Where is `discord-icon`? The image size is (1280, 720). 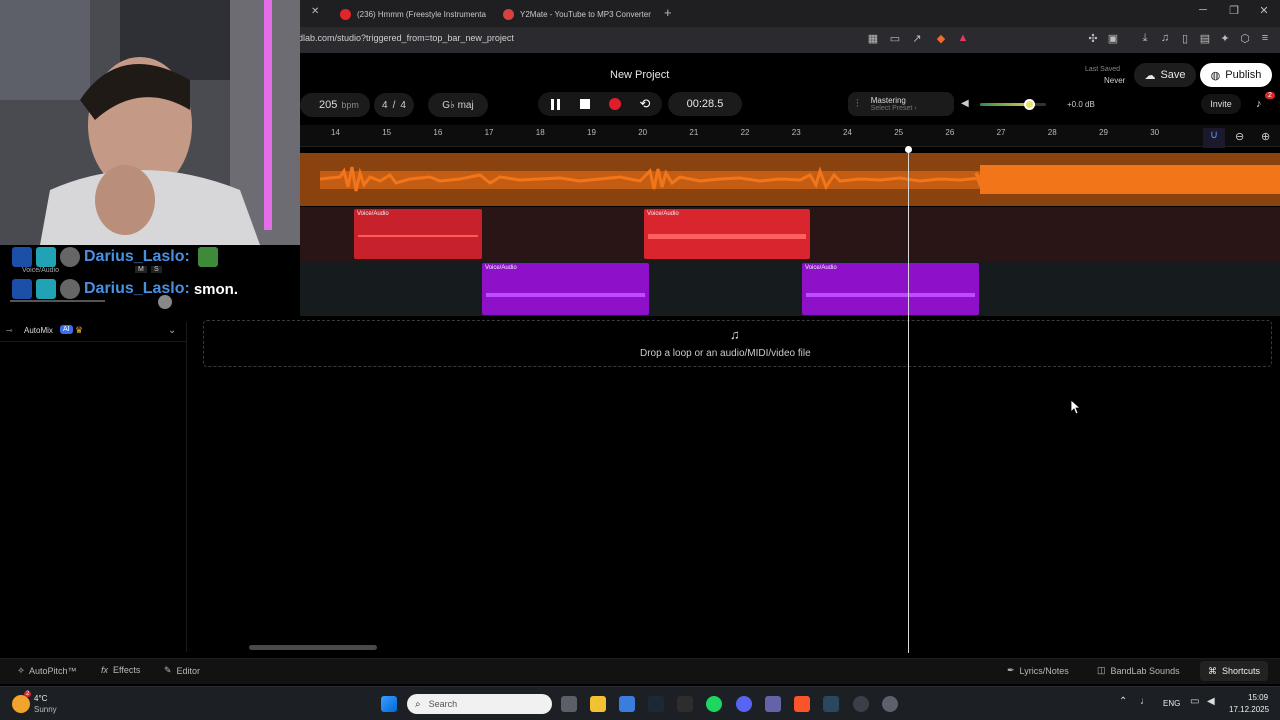 discord-icon is located at coordinates (744, 704).